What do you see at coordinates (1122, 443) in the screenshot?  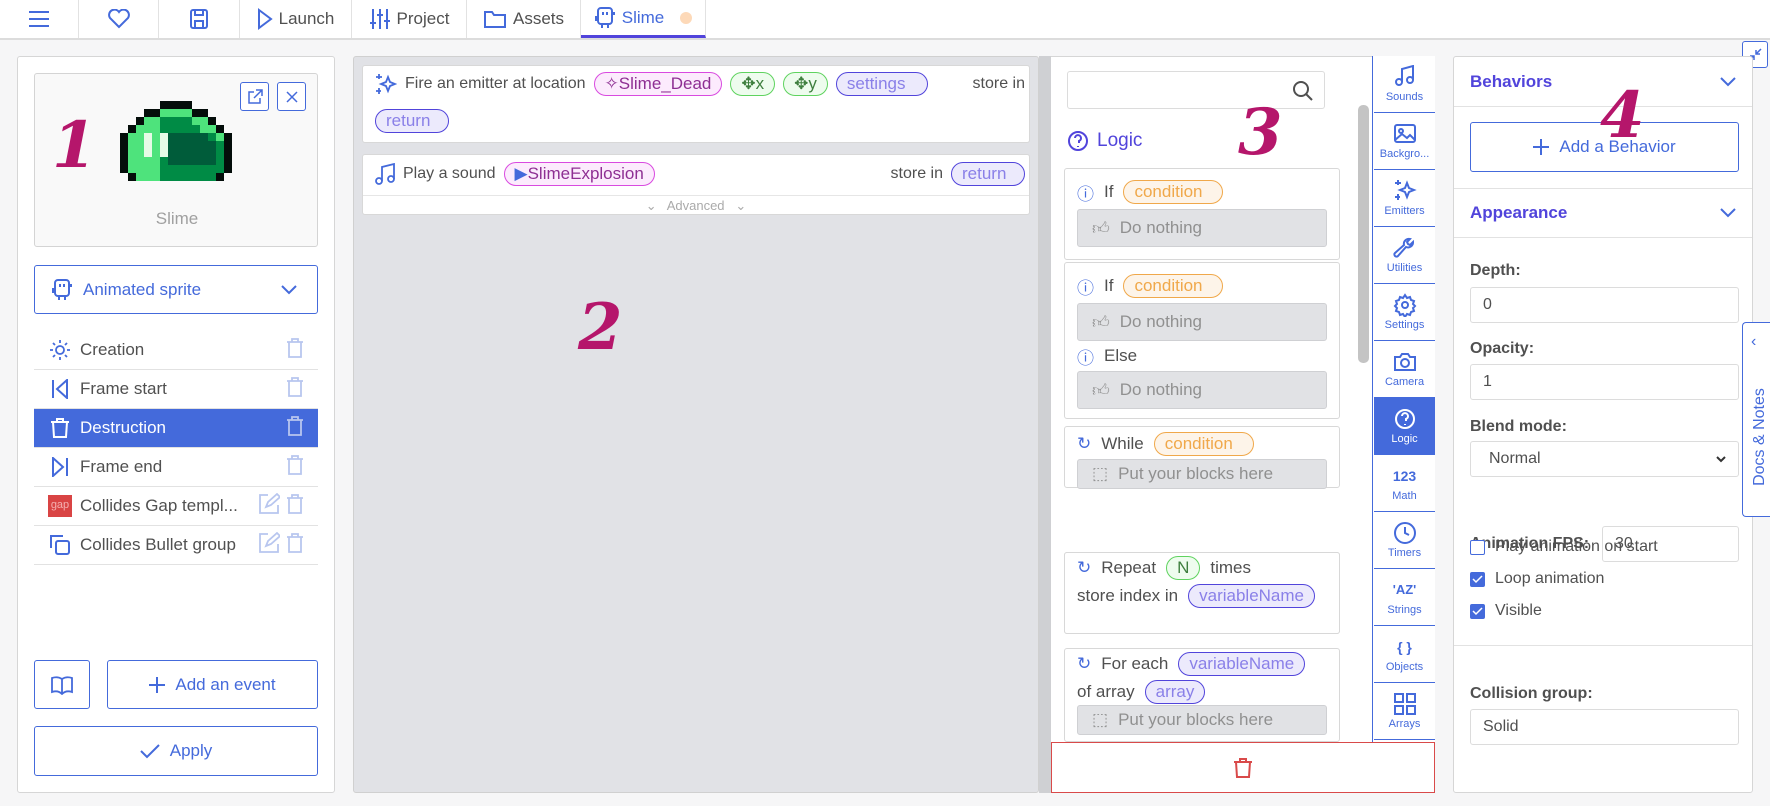 I see `block-keyword: While` at bounding box center [1122, 443].